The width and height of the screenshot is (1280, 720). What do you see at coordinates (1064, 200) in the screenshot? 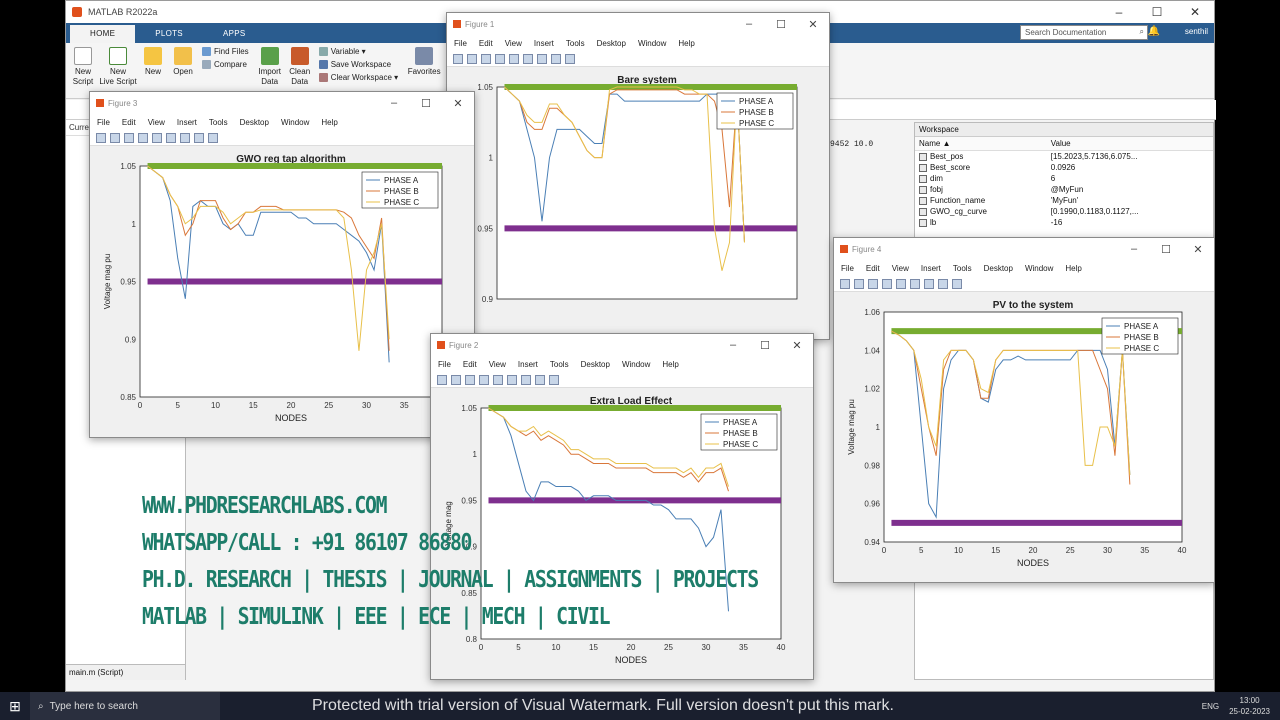
I see `workspace-row: Function_name 'MyFun'` at bounding box center [1064, 200].